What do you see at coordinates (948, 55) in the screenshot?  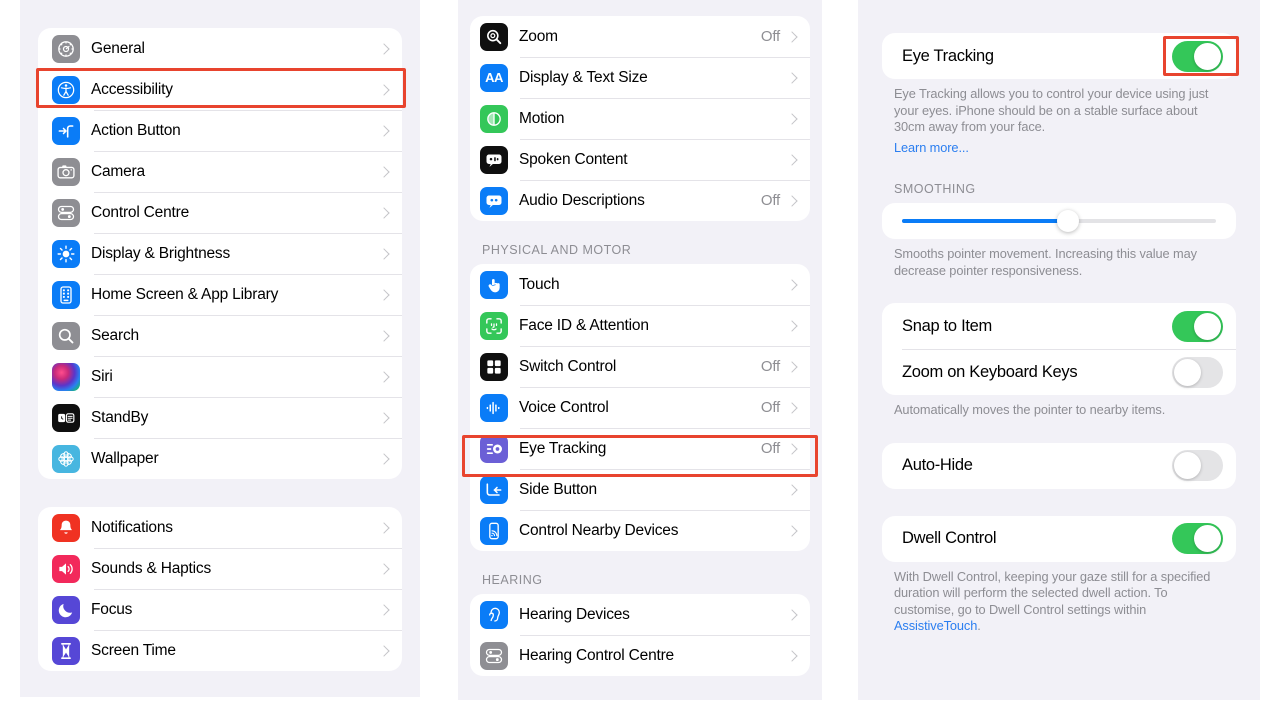 I see `eye-tracking-label: Eye Tracking` at bounding box center [948, 55].